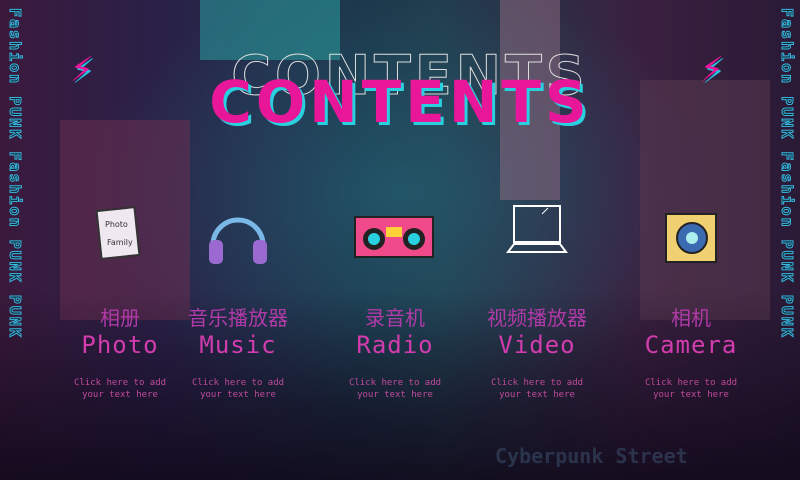 The height and width of the screenshot is (480, 800). I want to click on item-title-en: Video, so click(537, 345).